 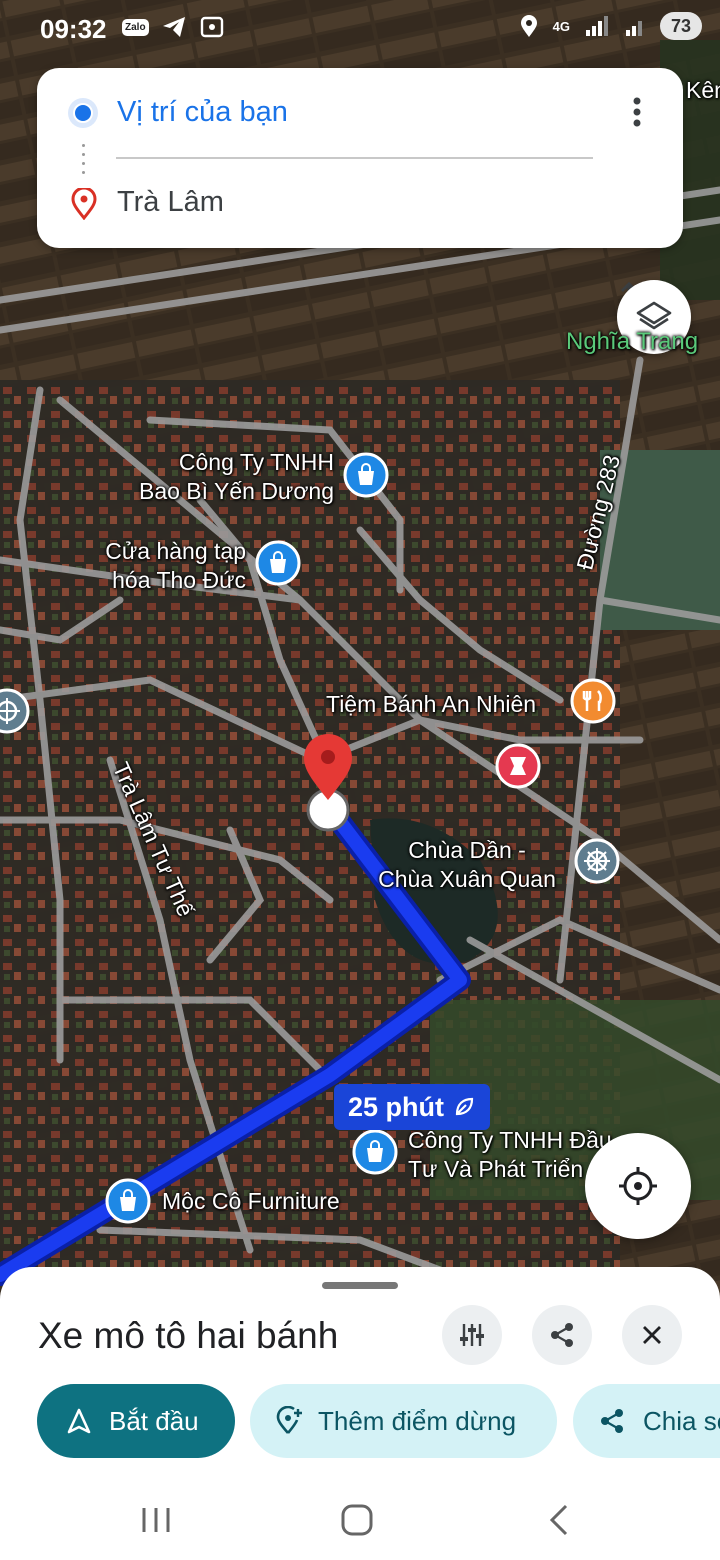 What do you see at coordinates (518, 766) in the screenshot?
I see `pharmacy-icon` at bounding box center [518, 766].